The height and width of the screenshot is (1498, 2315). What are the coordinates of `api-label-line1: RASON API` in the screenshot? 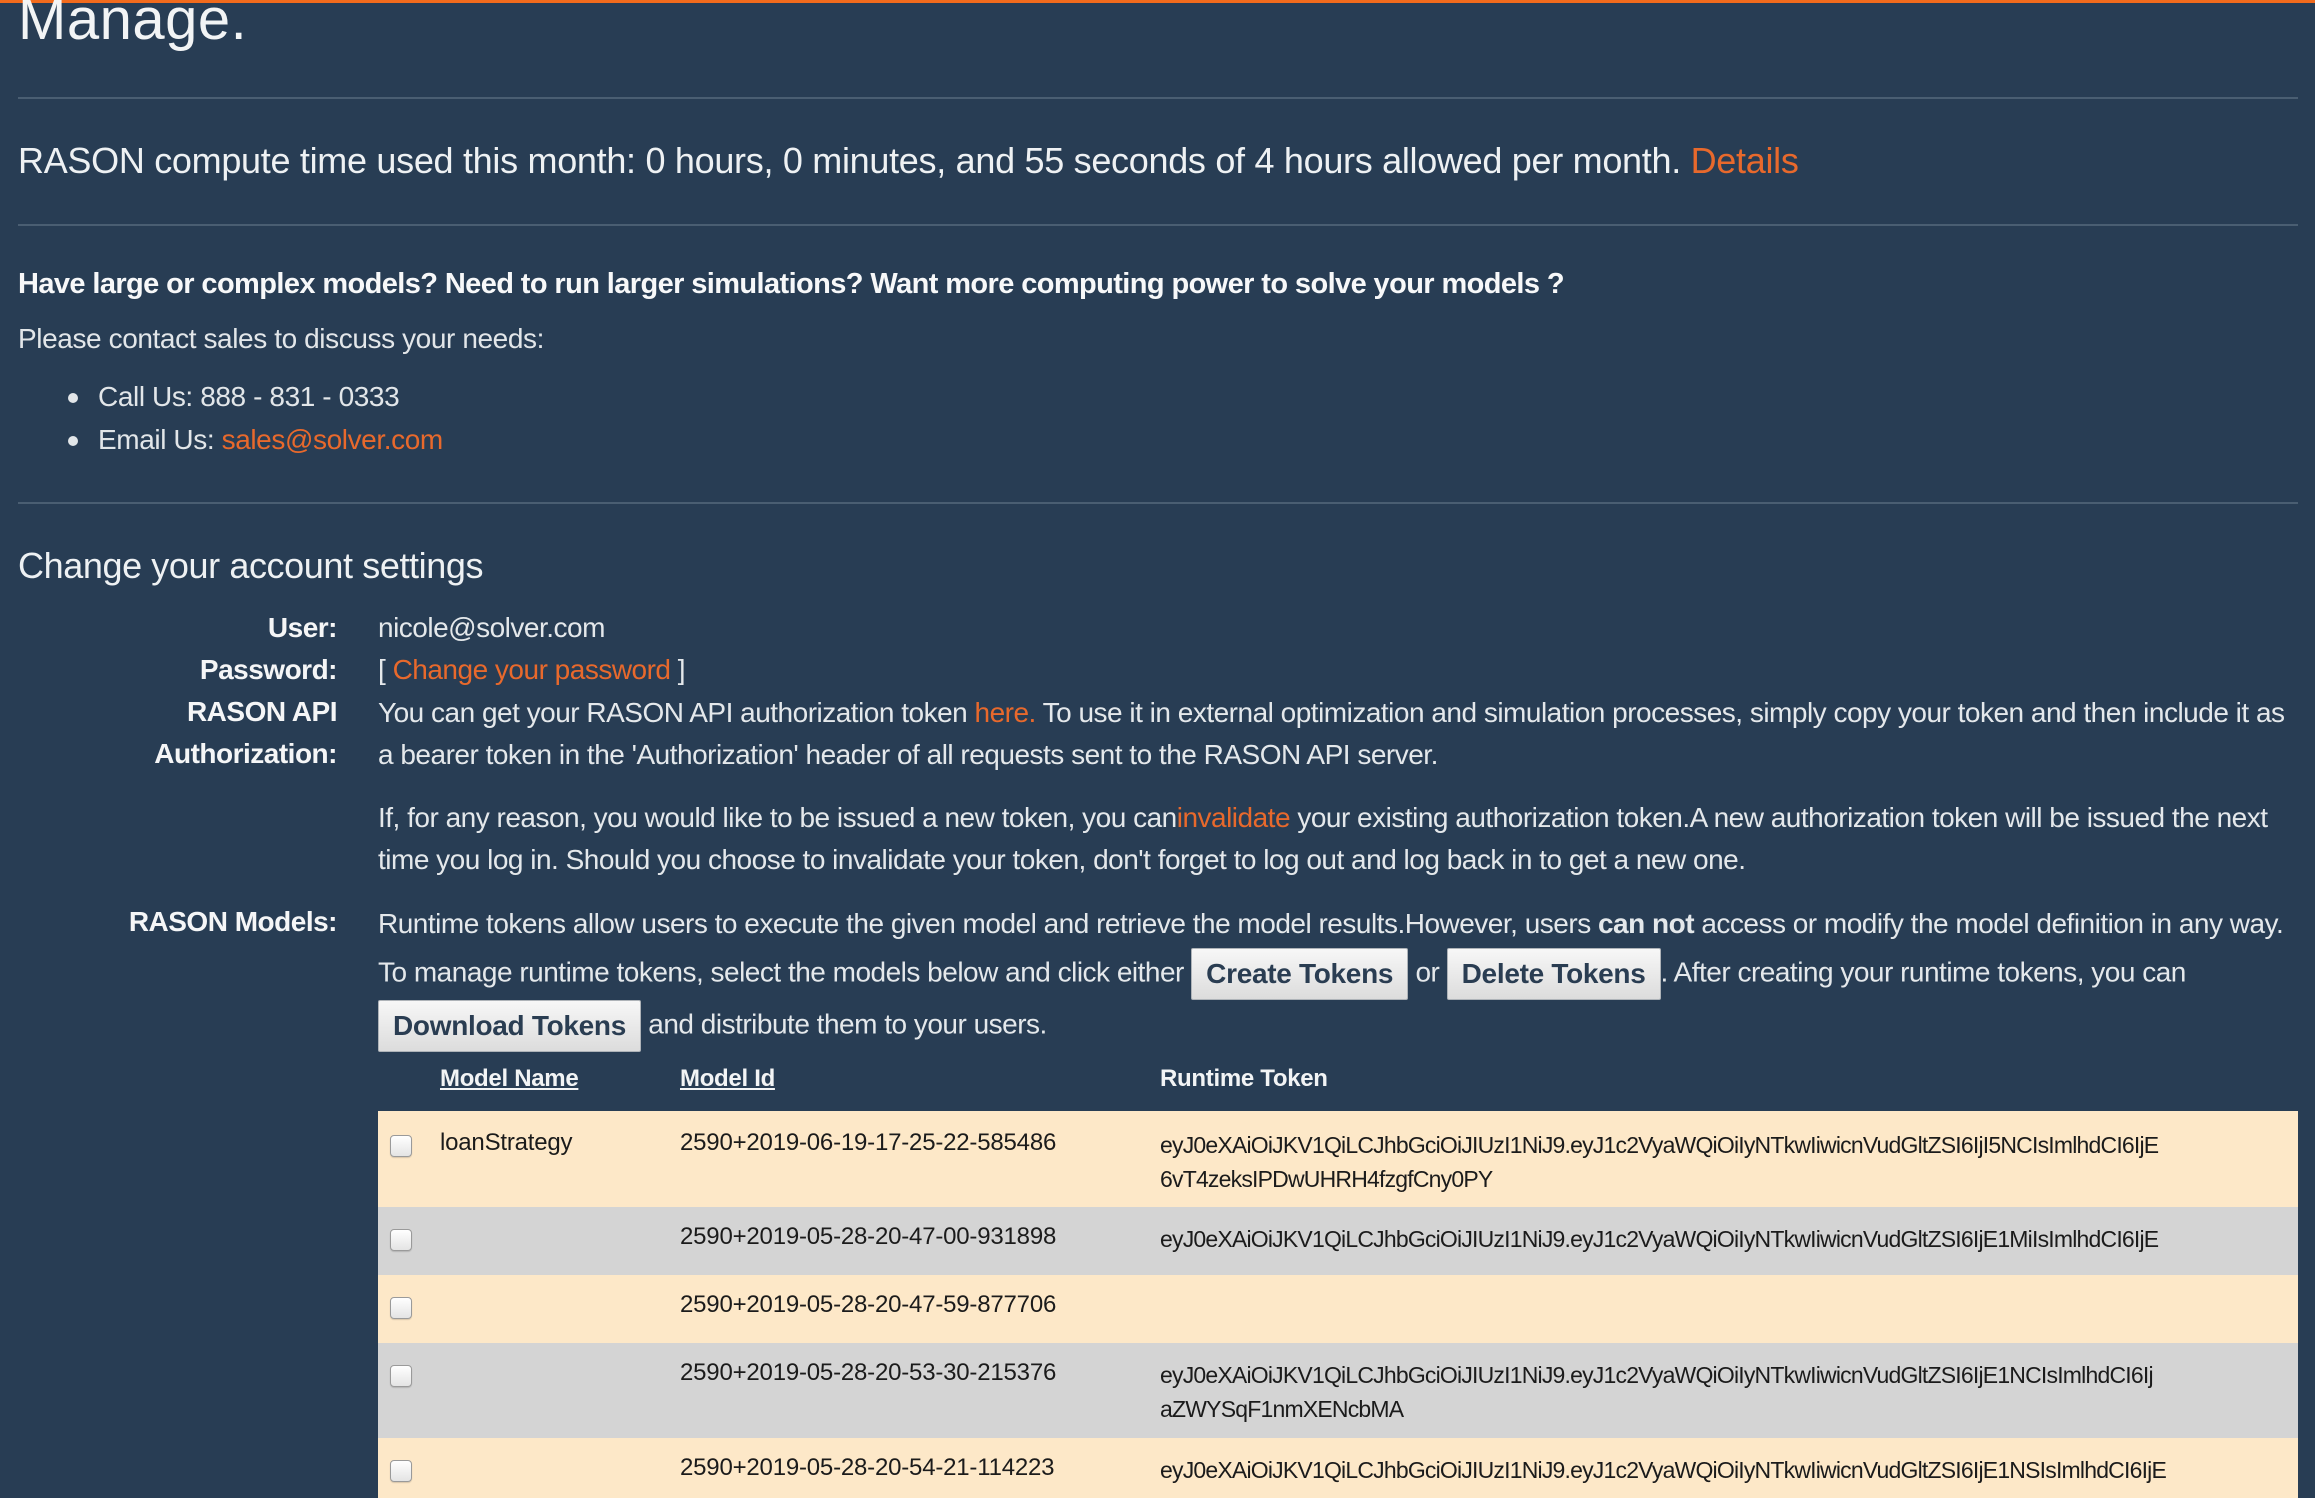 It's located at (262, 711).